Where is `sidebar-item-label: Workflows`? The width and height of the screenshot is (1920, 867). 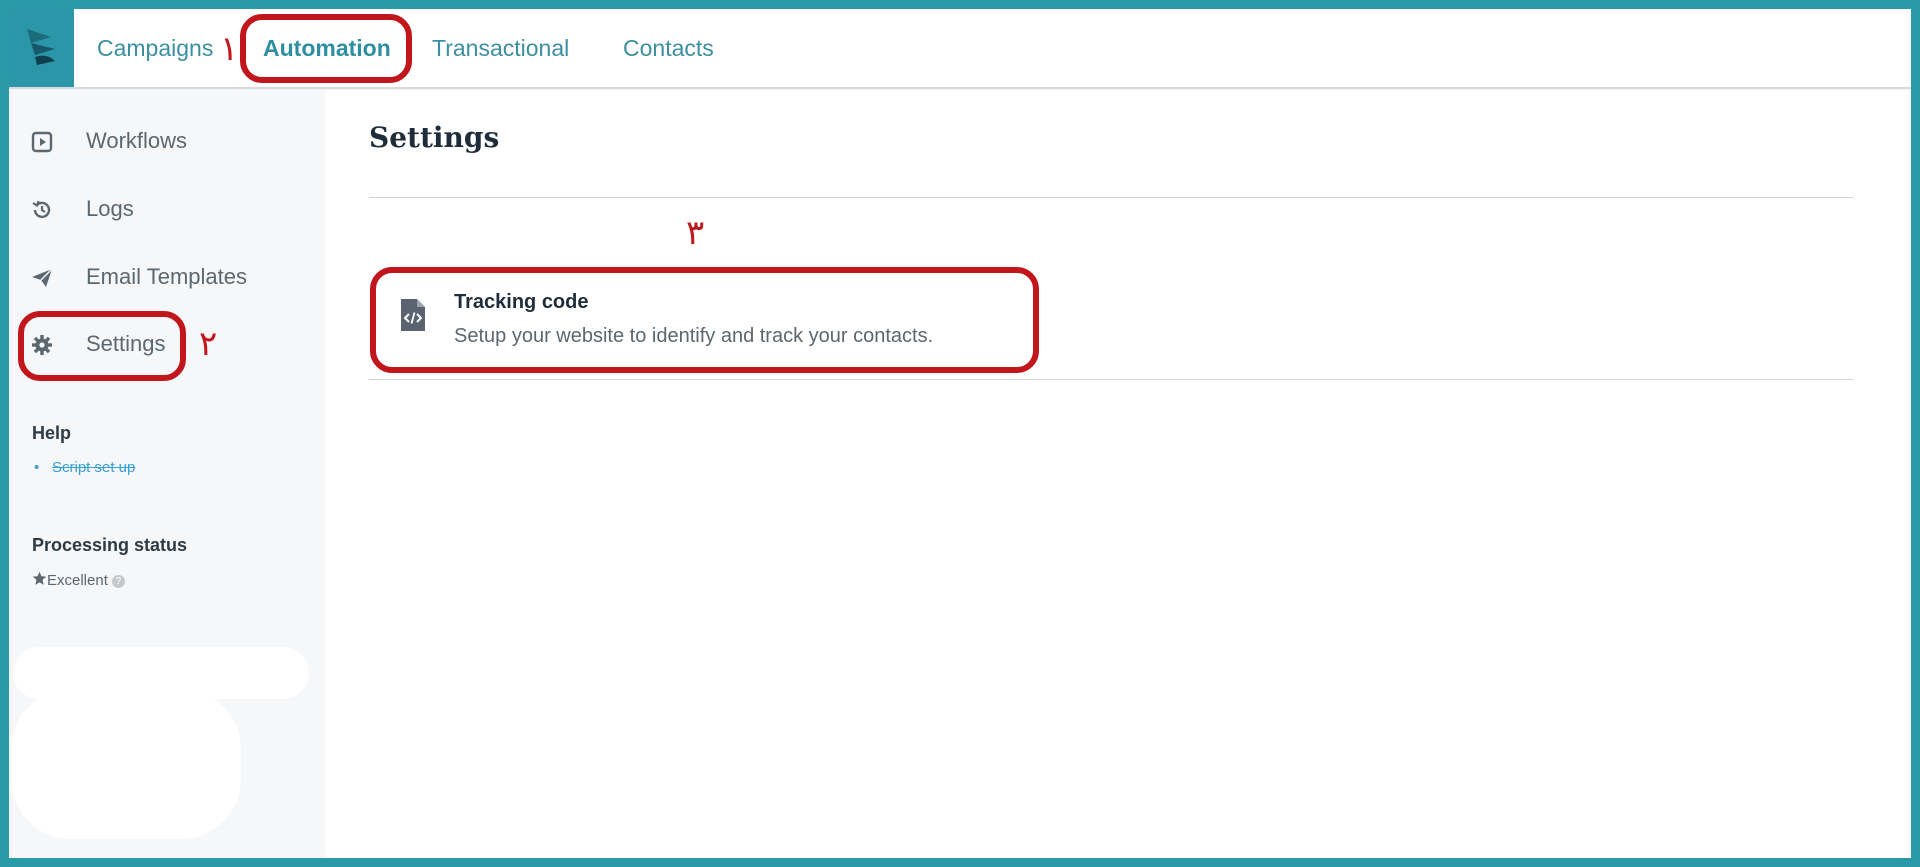 sidebar-item-label: Workflows is located at coordinates (137, 140).